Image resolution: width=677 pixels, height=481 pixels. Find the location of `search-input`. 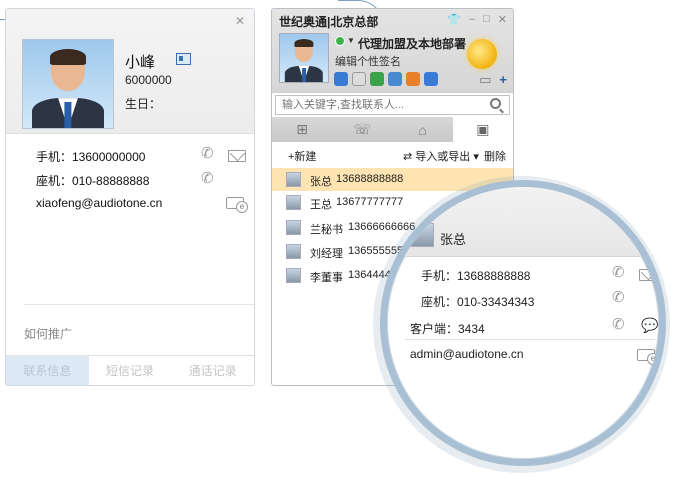

search-input is located at coordinates (376, 105).